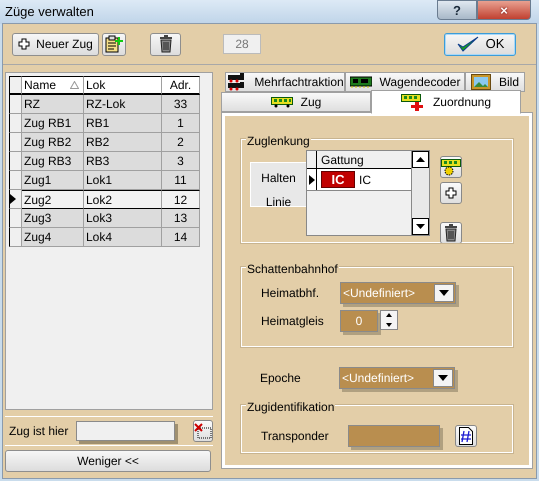 The height and width of the screenshot is (481, 539). Describe the element at coordinates (296, 102) in the screenshot. I see `tab: Zug` at that location.